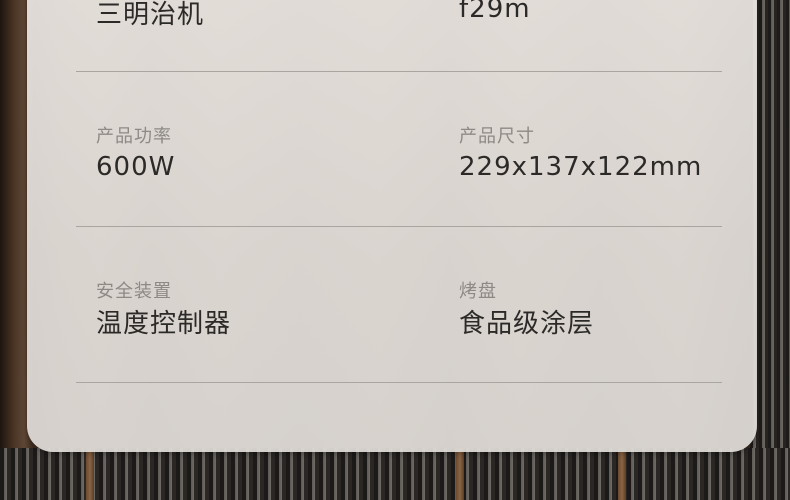 The width and height of the screenshot is (790, 500). I want to click on wood-edge-left, so click(7, 250).